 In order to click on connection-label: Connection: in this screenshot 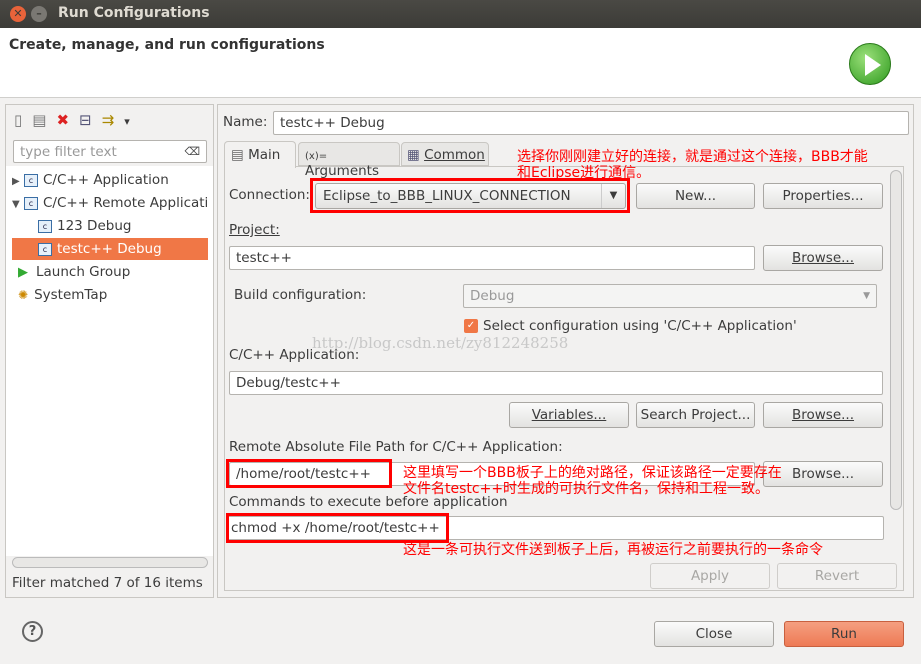, I will do `click(269, 195)`.